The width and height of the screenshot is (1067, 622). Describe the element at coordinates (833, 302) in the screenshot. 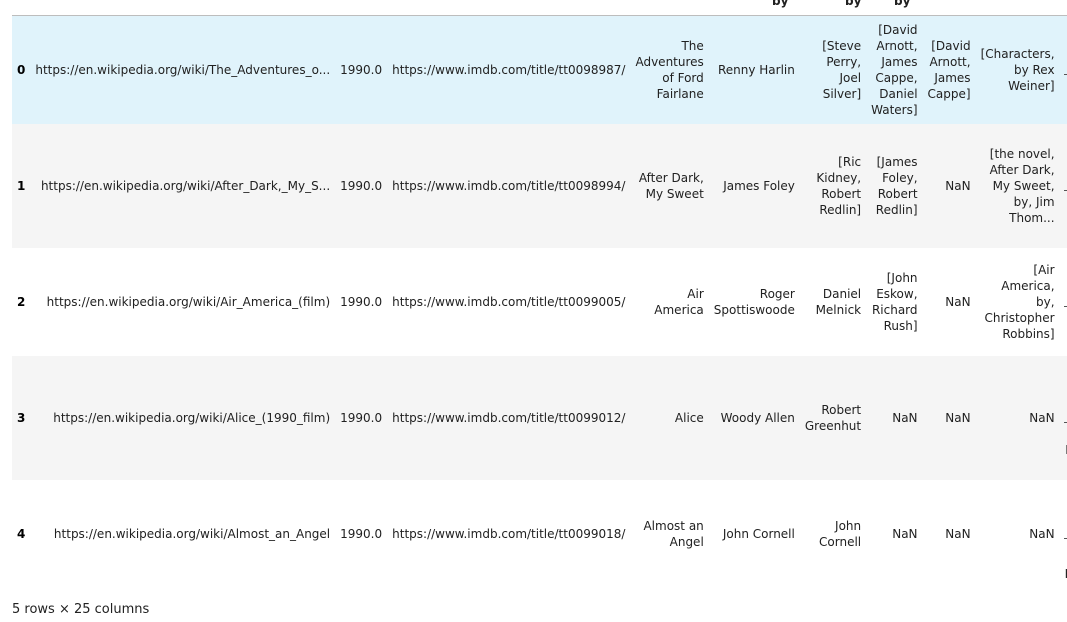

I see `cell-produced-by: Daniel Melnick` at that location.